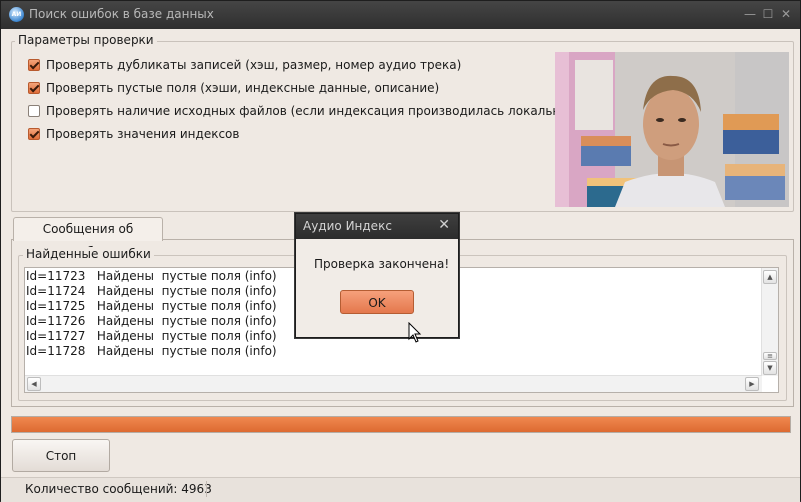 This screenshot has width=801, height=502. What do you see at coordinates (16, 14) in the screenshot?
I see `app-icon: AИ` at bounding box center [16, 14].